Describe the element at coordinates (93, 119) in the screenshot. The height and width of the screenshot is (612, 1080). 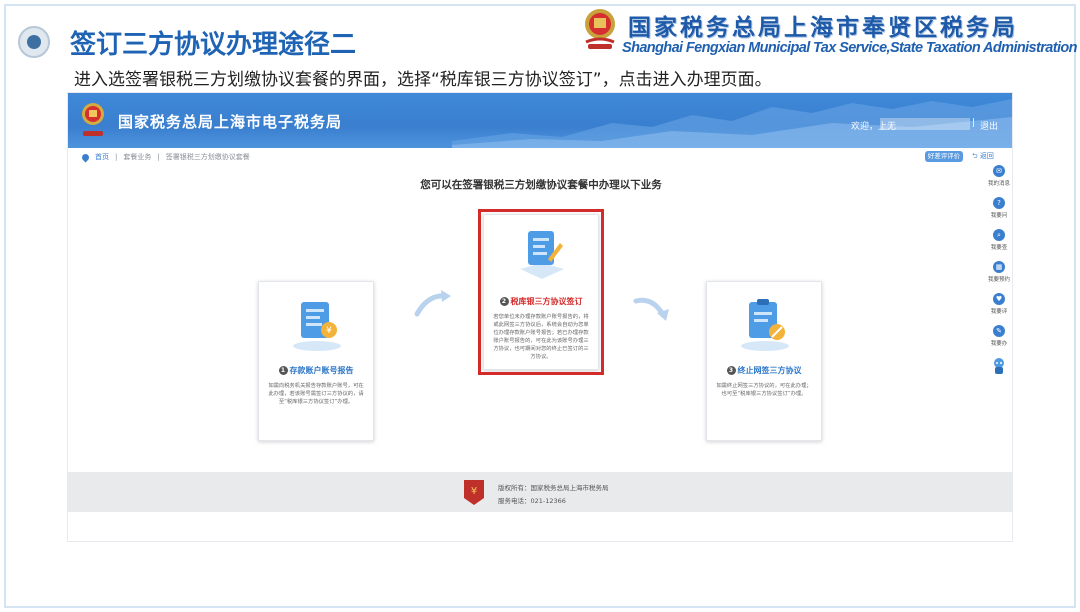
I see `portal-emblem-icon` at that location.